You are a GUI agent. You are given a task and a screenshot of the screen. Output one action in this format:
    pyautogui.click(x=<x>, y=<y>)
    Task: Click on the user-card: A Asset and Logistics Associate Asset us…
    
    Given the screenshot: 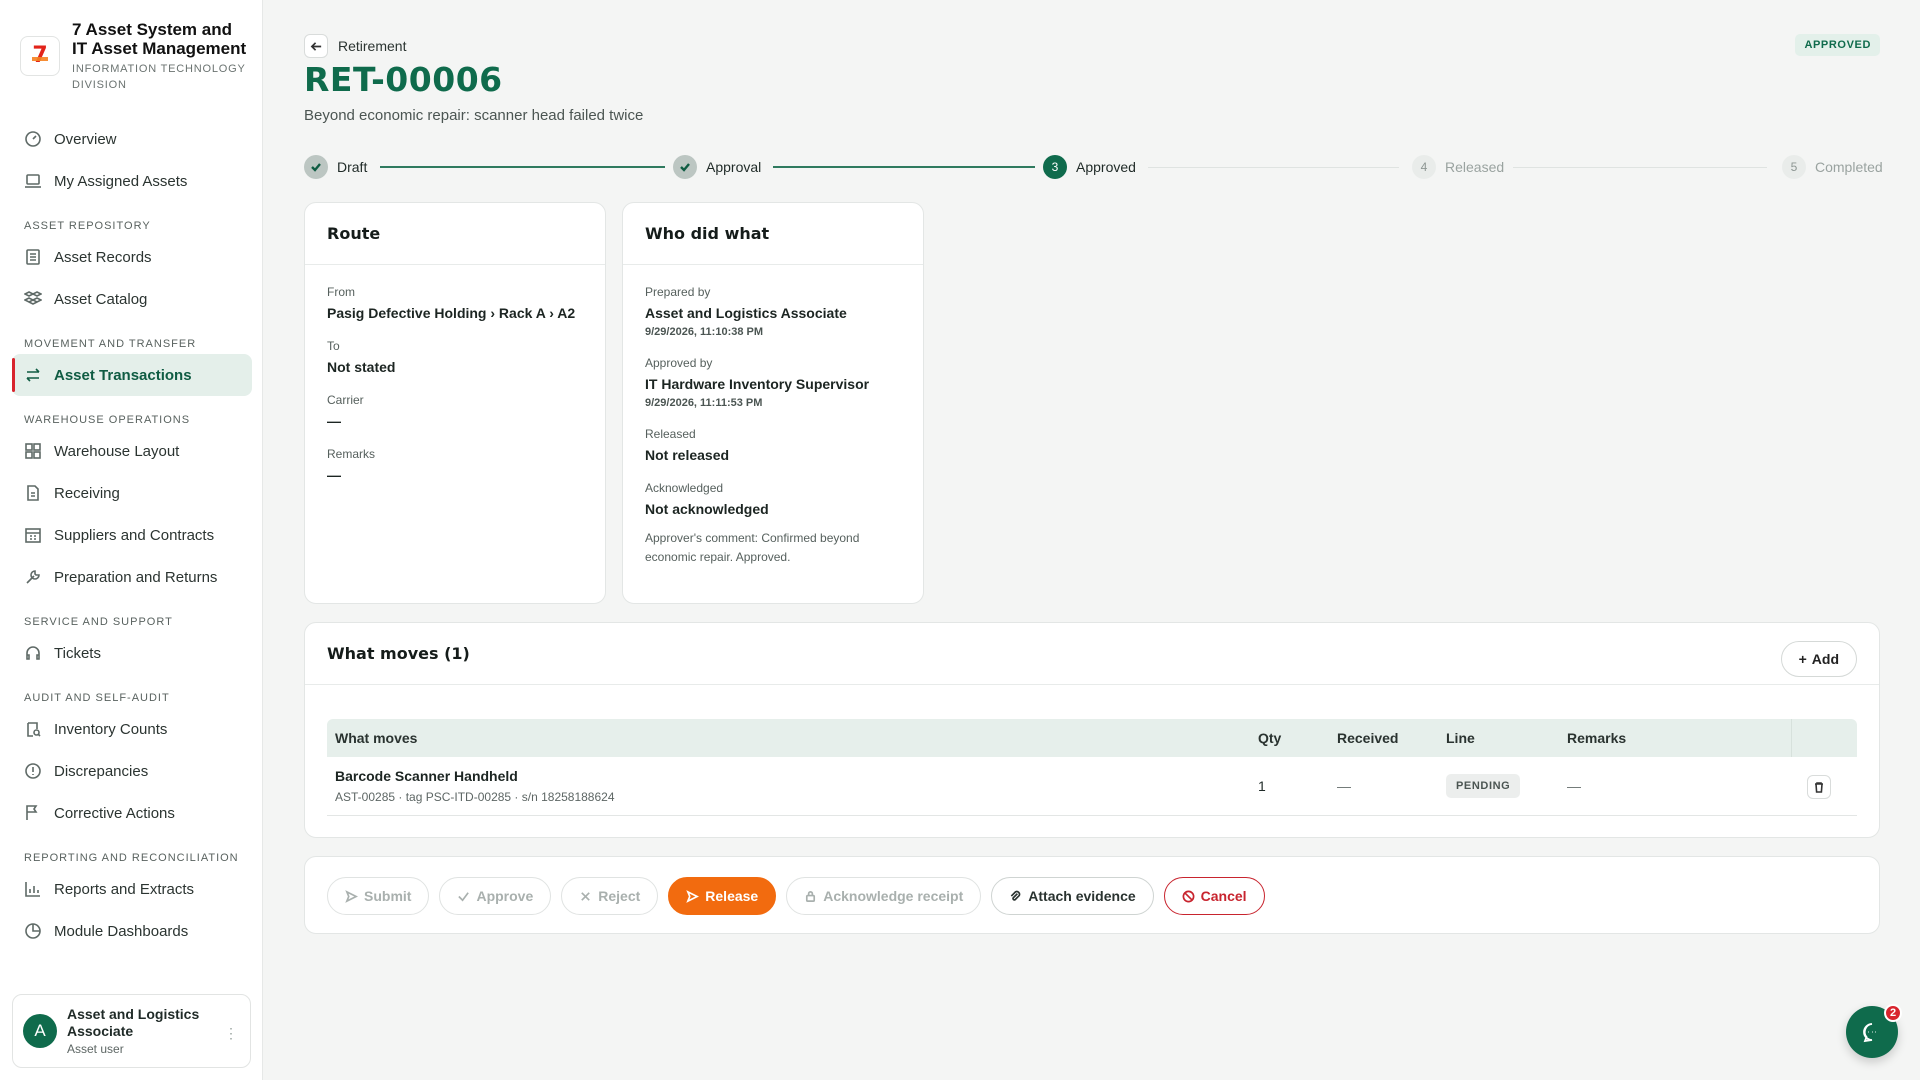 What is the action you would take?
    pyautogui.click(x=131, y=1031)
    